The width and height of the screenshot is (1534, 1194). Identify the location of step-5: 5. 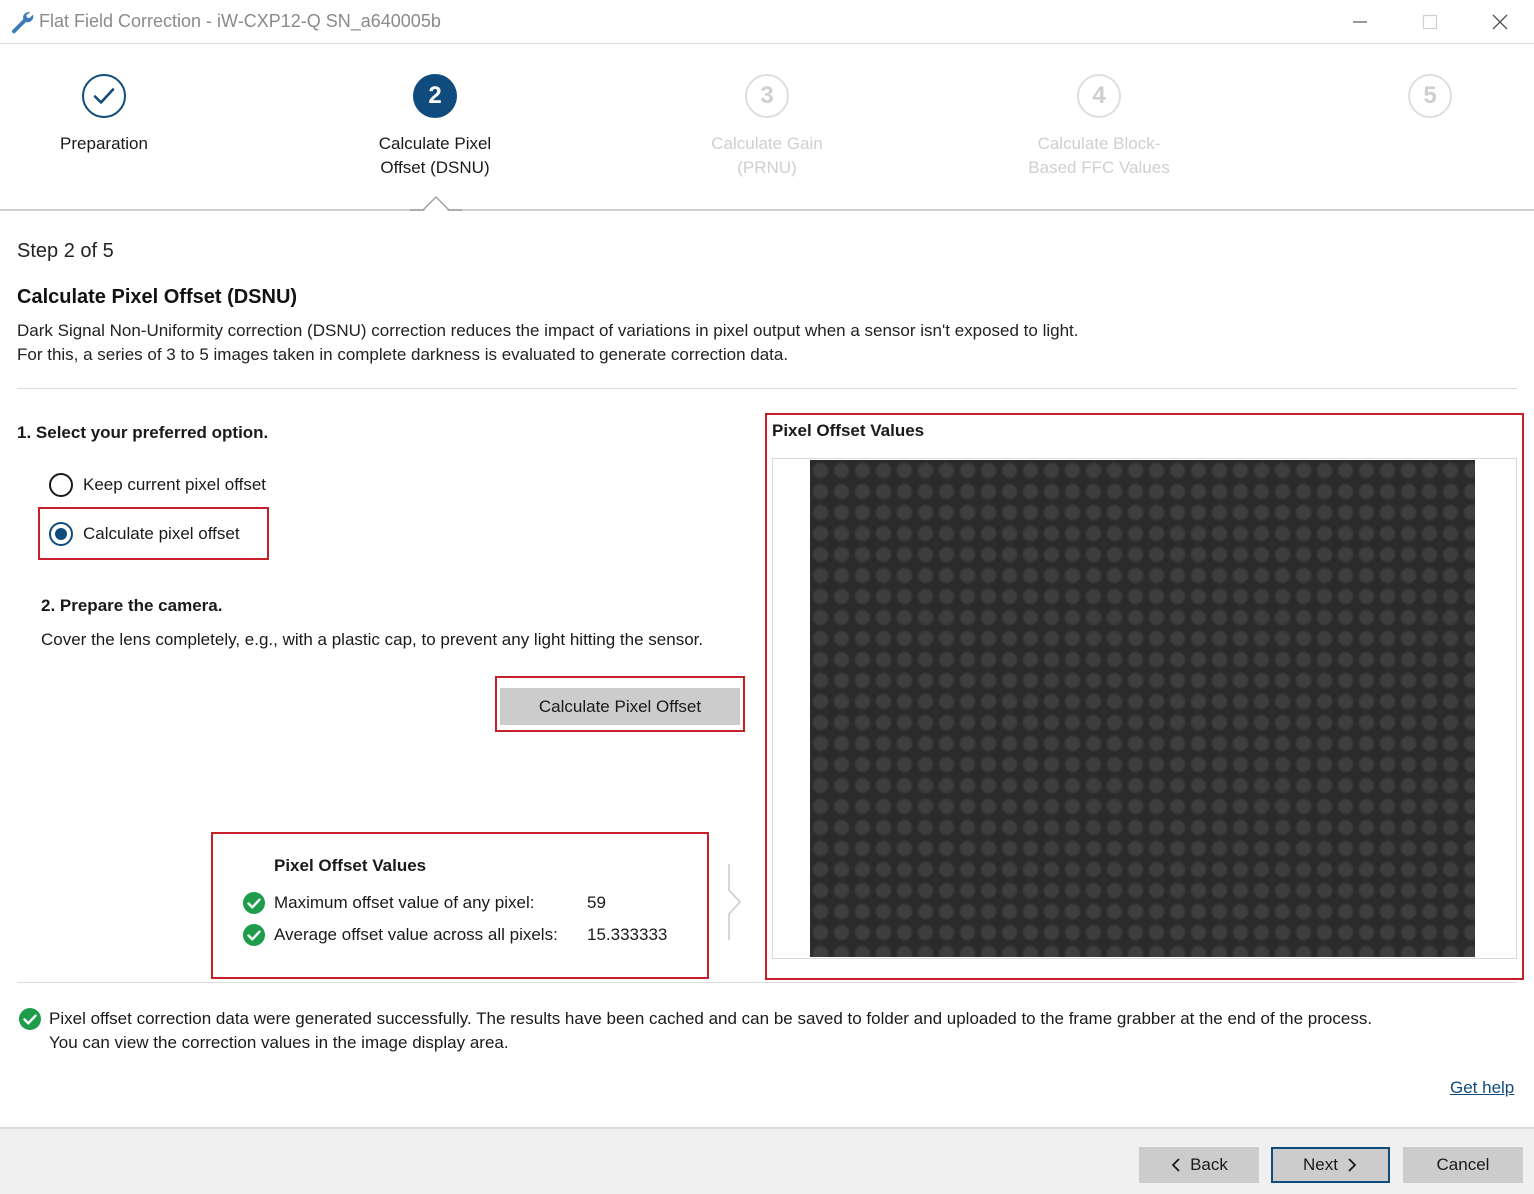
(1417, 96).